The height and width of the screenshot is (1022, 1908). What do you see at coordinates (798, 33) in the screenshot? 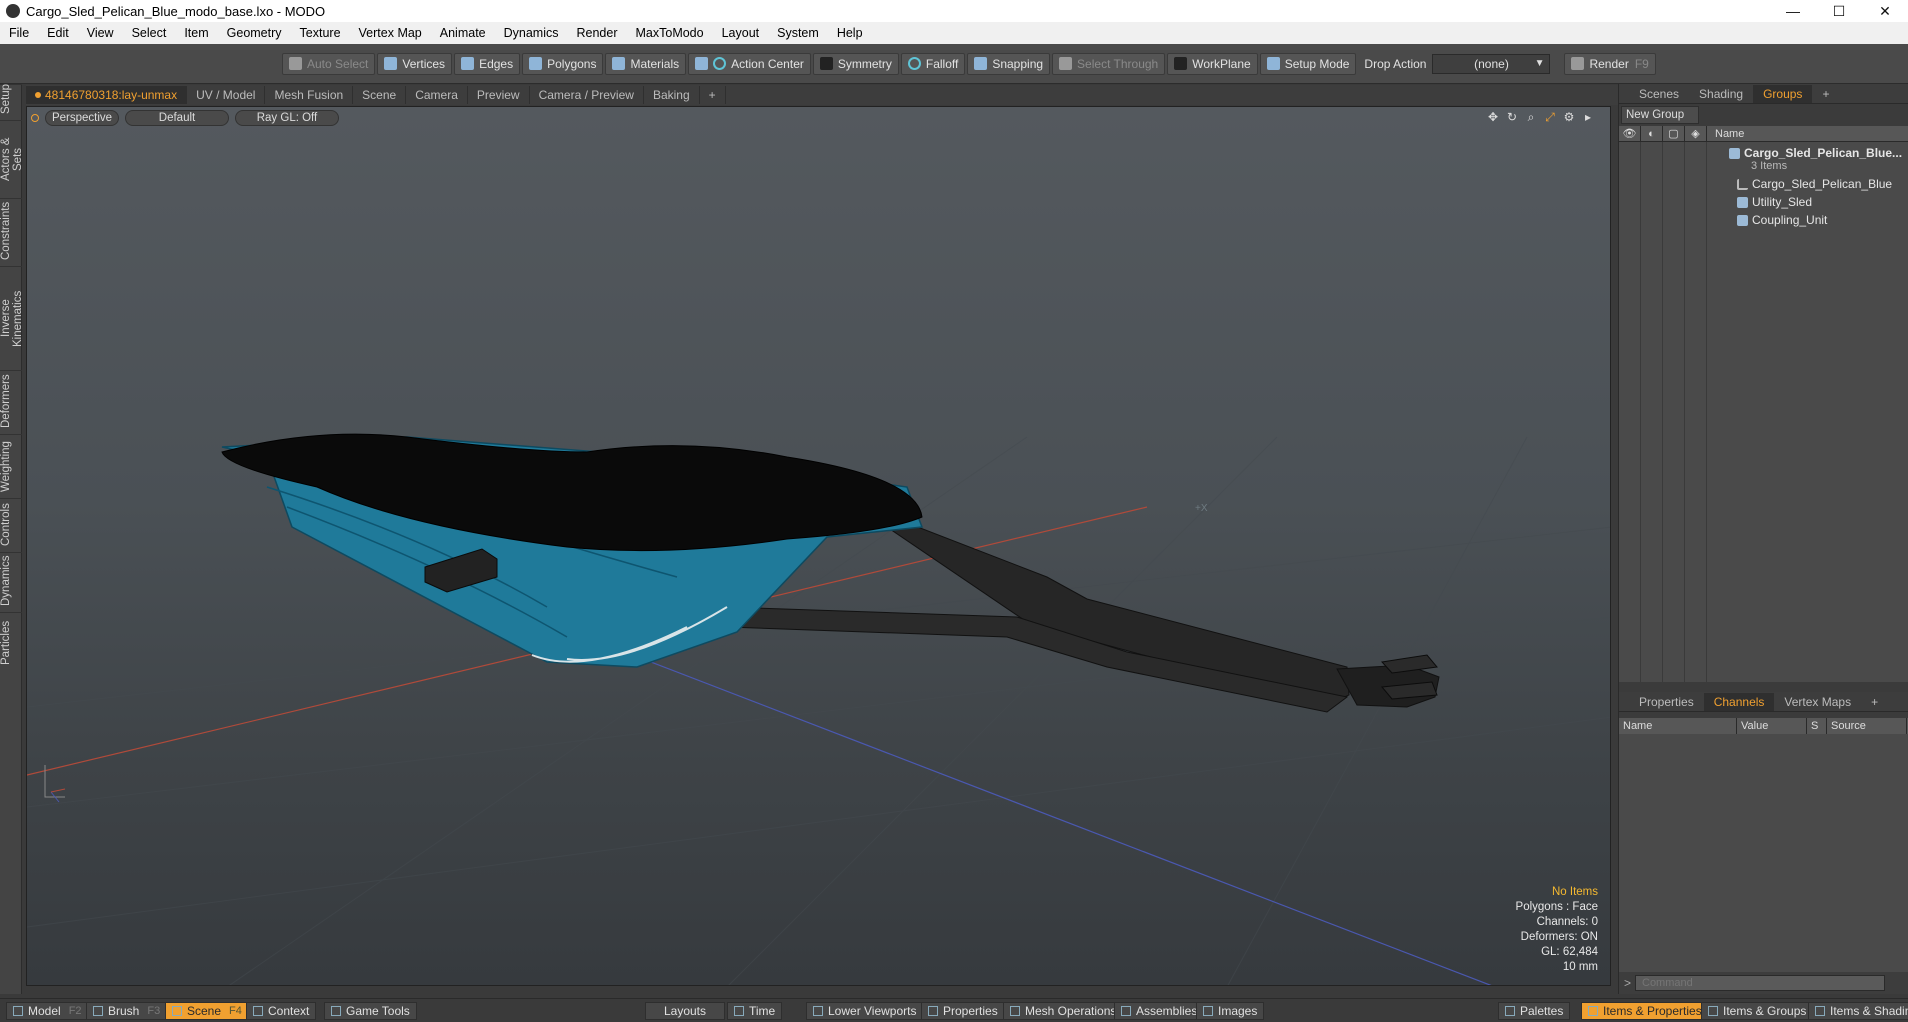
I see `menu-system: System` at bounding box center [798, 33].